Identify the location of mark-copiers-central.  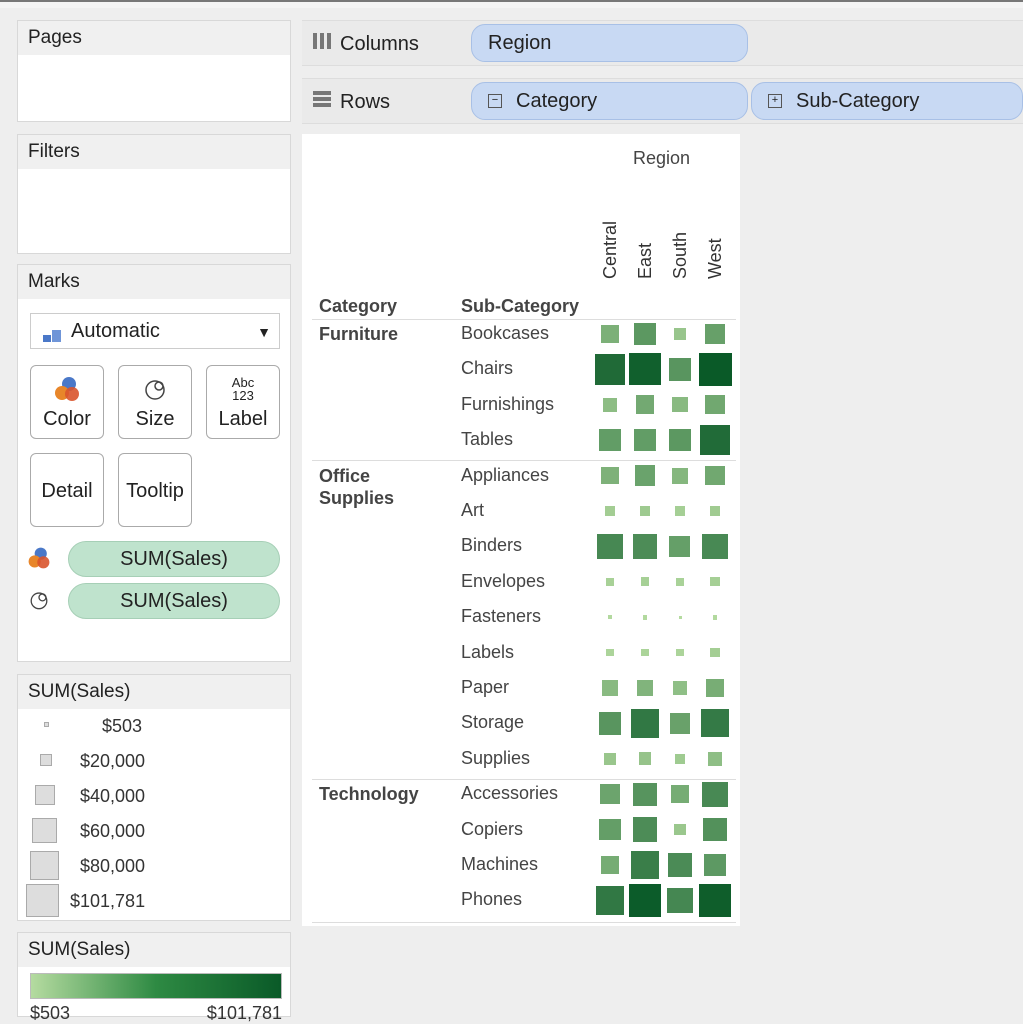
(610, 829).